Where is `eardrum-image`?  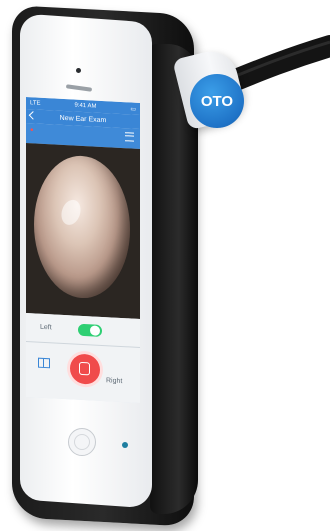
eardrum-image is located at coordinates (82, 227).